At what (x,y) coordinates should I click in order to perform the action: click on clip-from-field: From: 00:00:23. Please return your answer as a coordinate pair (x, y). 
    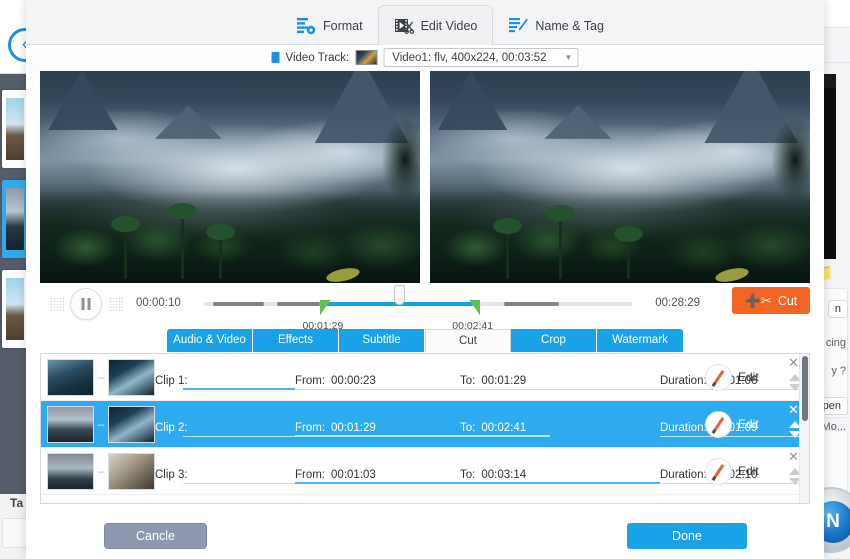
    Looking at the image, I should click on (377, 382).